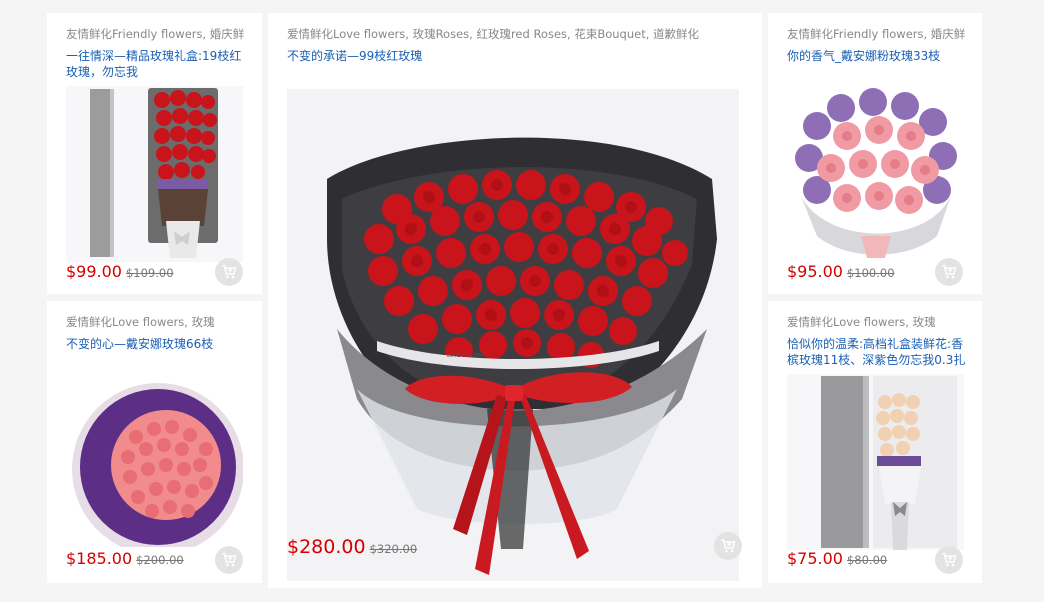  I want to click on product-title-link: 一往情深—精品玫瑰礼盒:19枝红玫瑰，勿忘我, so click(156, 64).